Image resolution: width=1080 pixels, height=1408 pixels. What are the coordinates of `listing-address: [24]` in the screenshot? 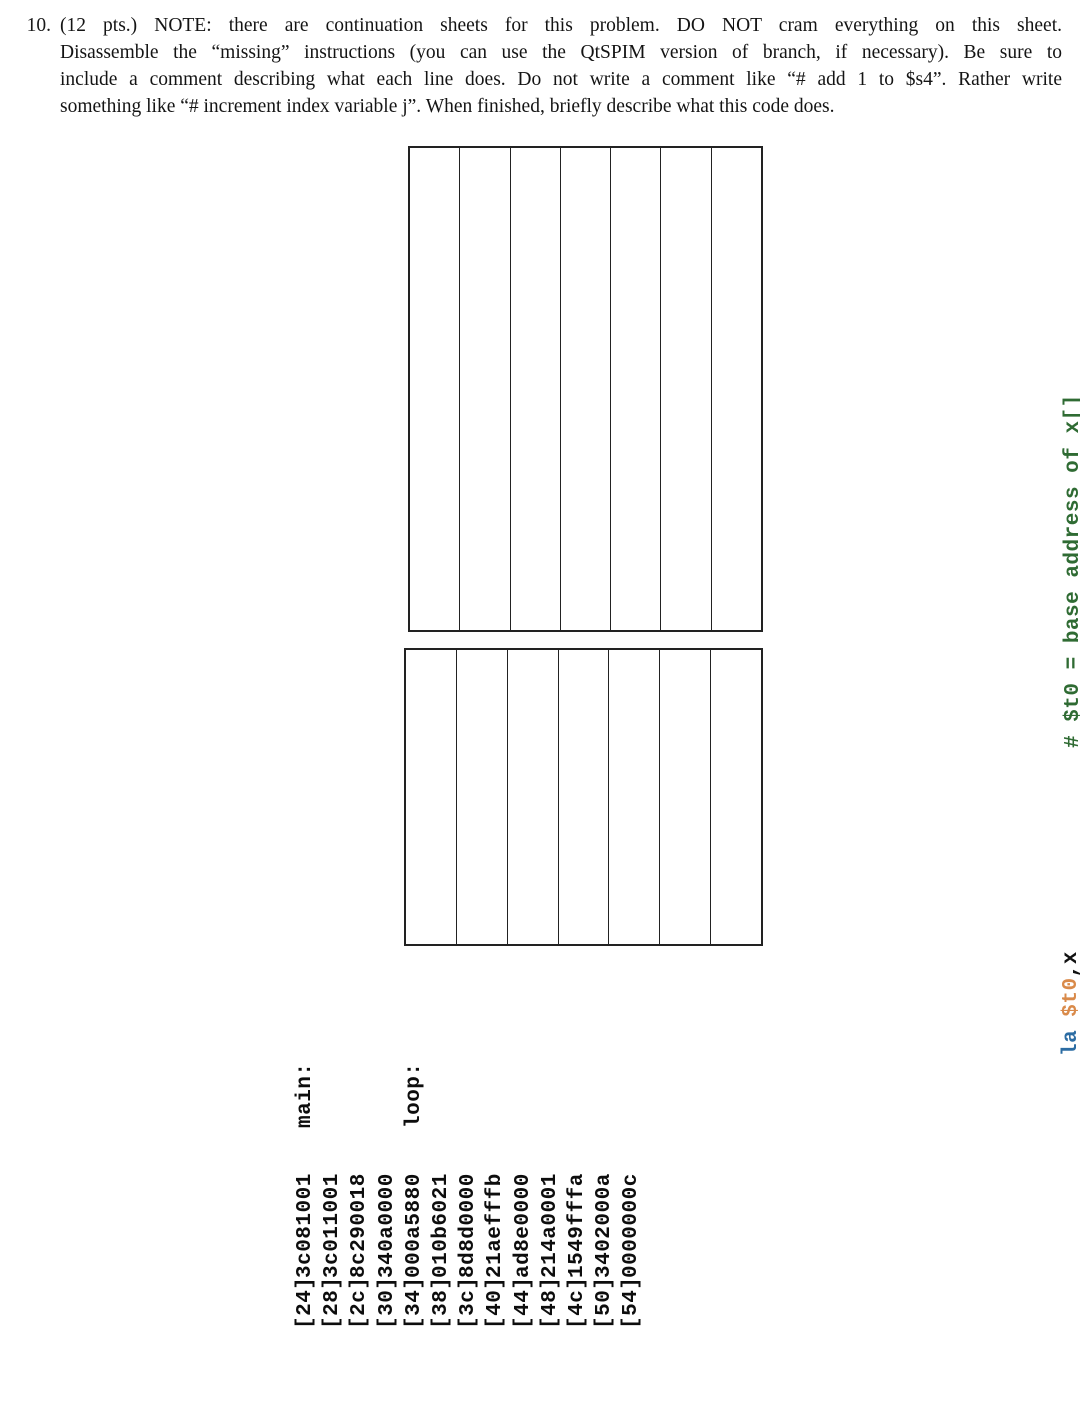 It's located at (305, 1302).